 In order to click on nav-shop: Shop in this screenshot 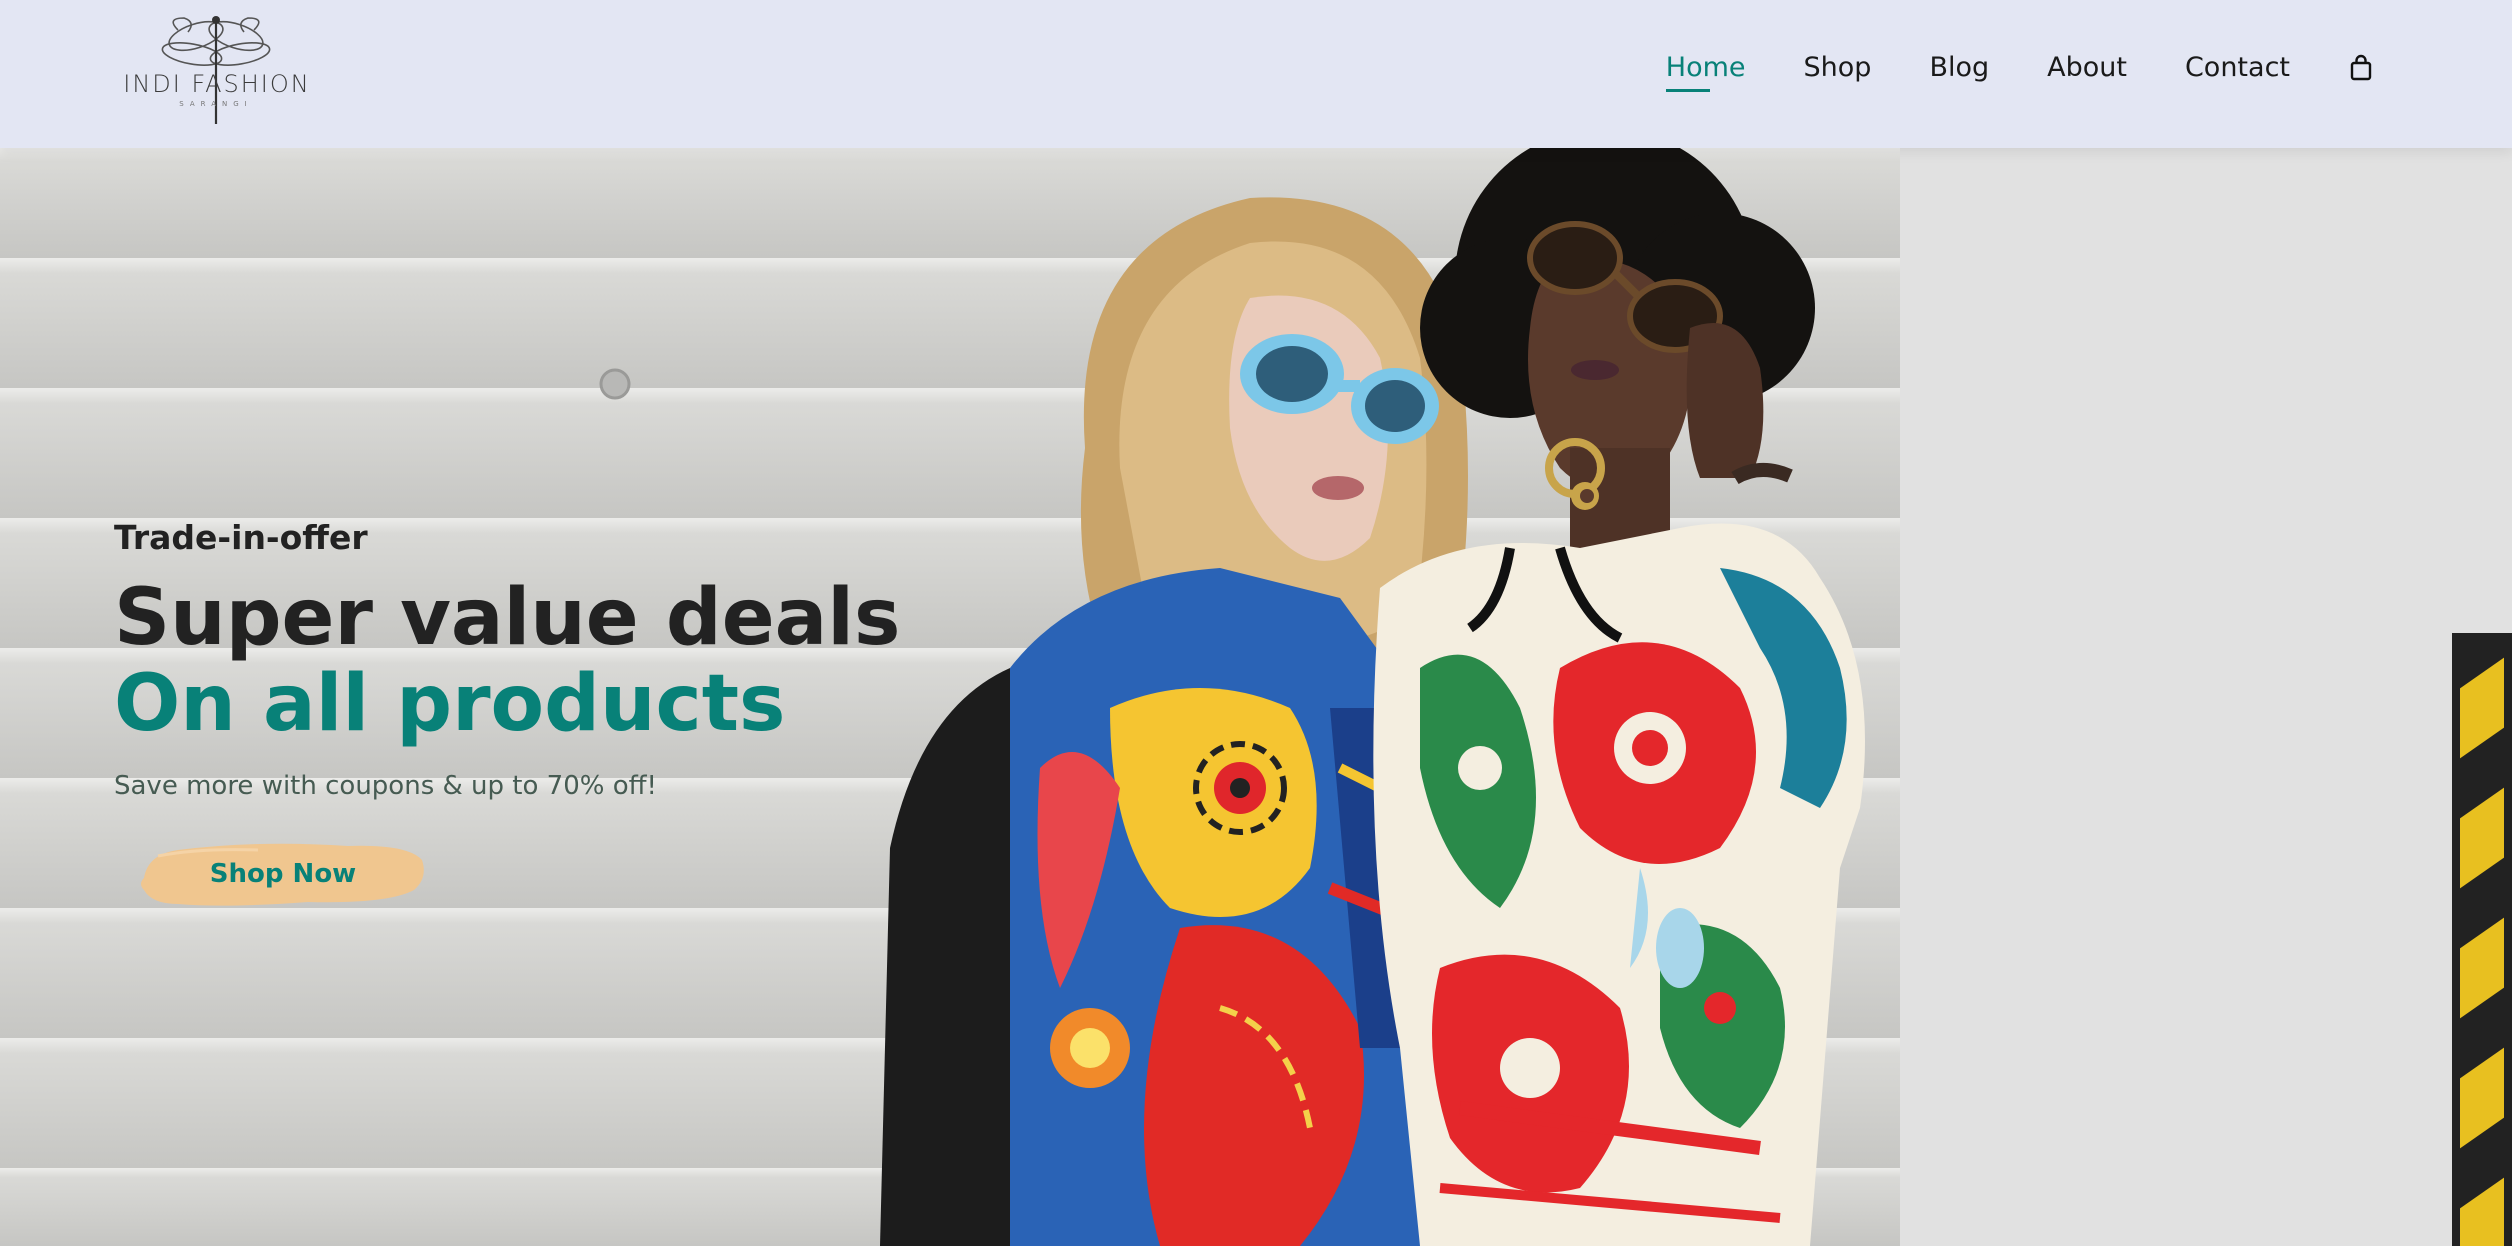, I will do `click(1838, 67)`.